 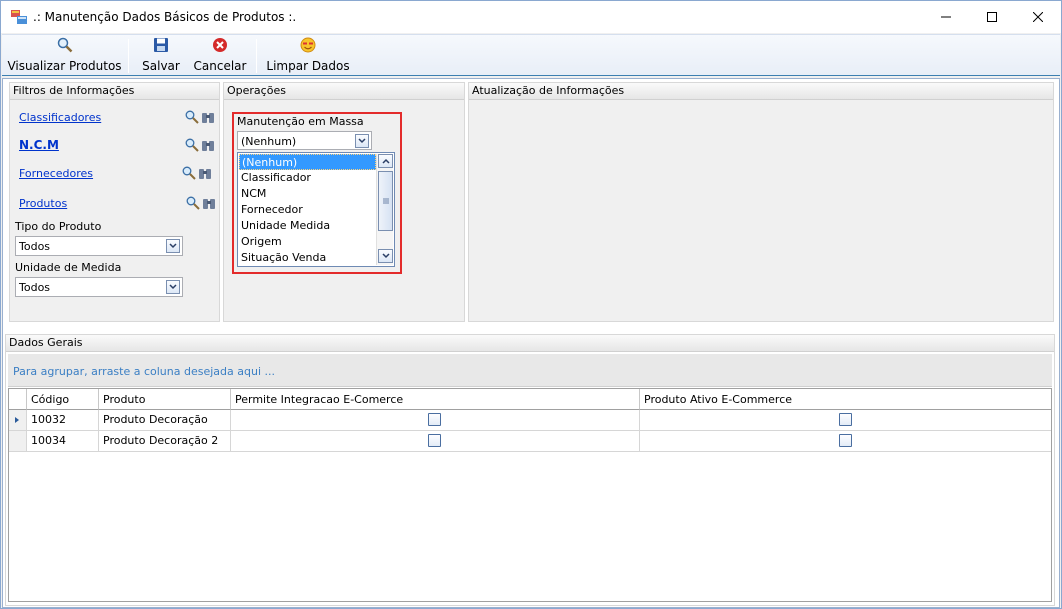 I want to click on ncm-actions, so click(x=200, y=145).